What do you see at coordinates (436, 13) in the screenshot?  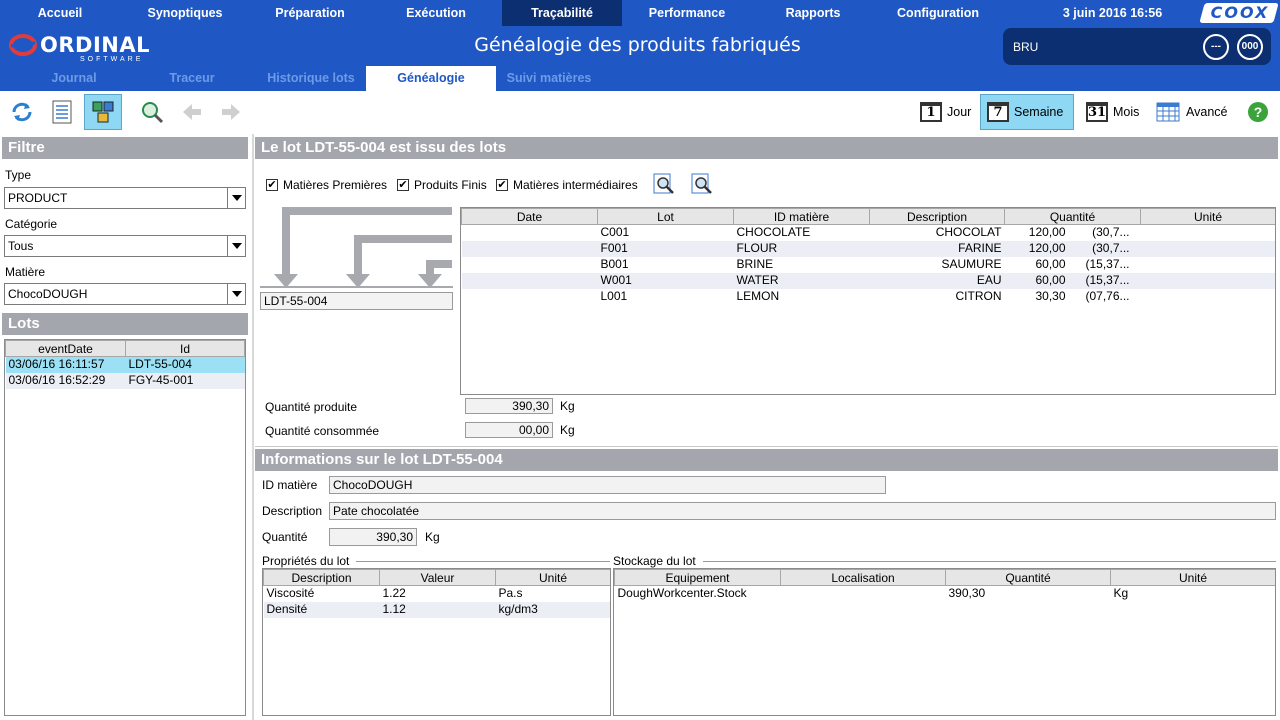 I see `nav-execution: Exécution` at bounding box center [436, 13].